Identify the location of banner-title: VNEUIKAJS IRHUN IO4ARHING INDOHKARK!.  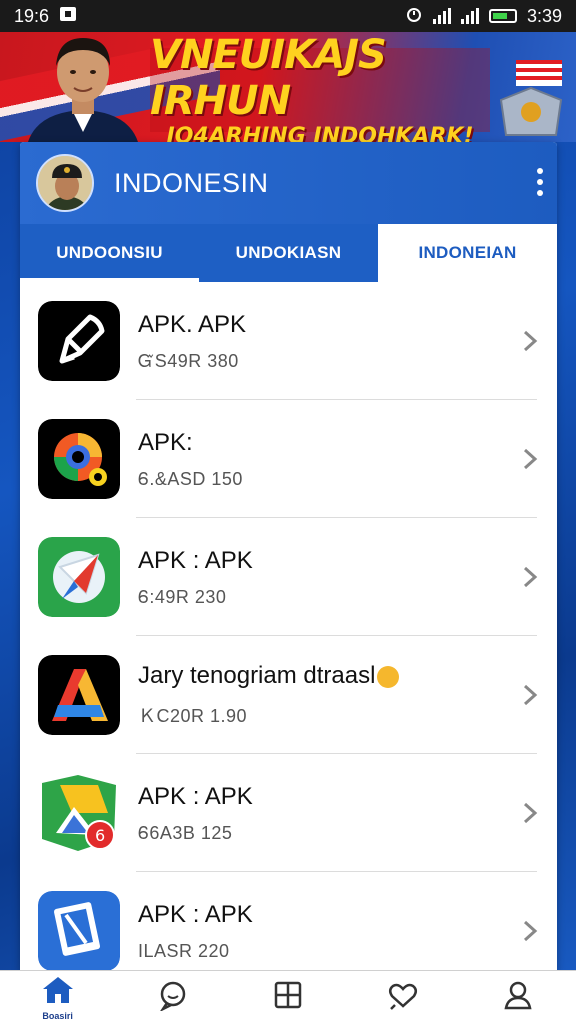
(320, 87).